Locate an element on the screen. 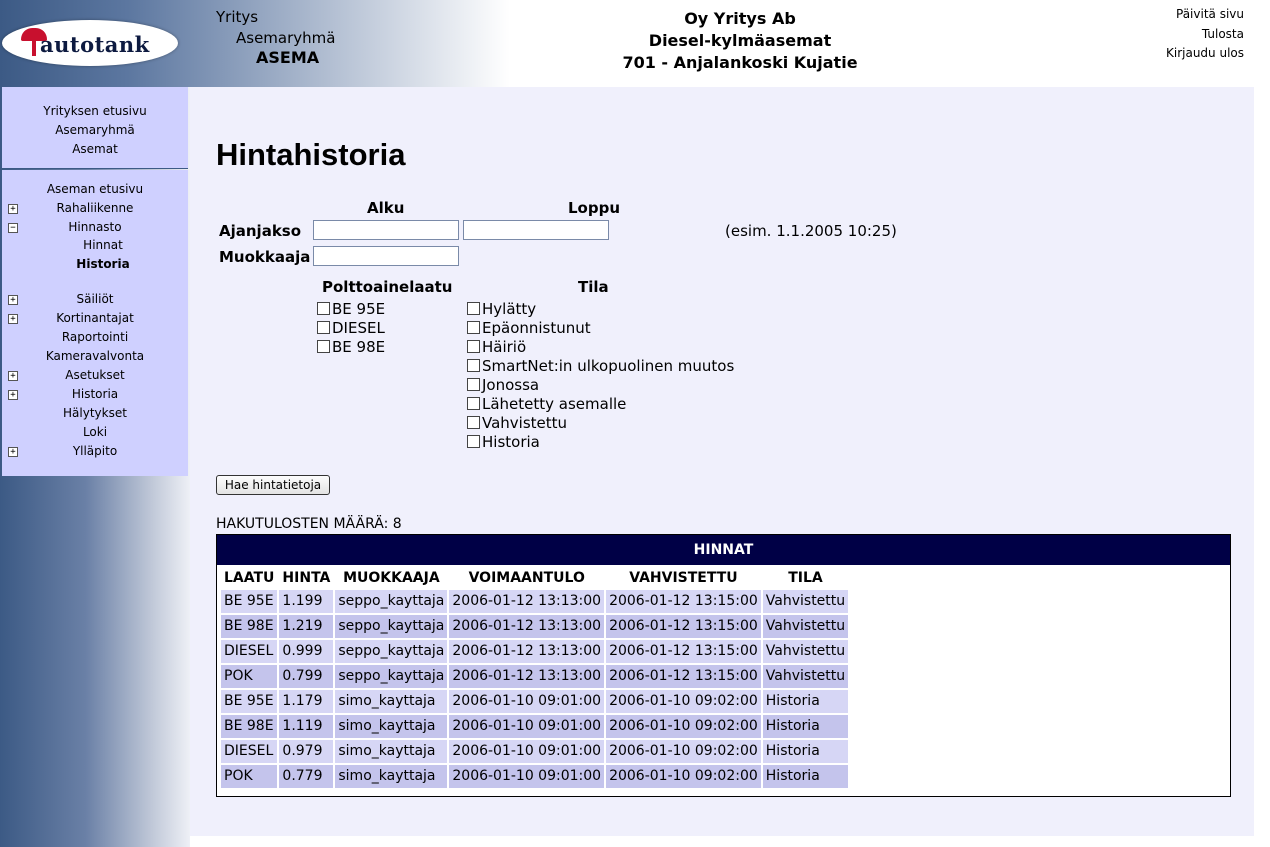  state-option-label: Vahvistettu is located at coordinates (525, 423).